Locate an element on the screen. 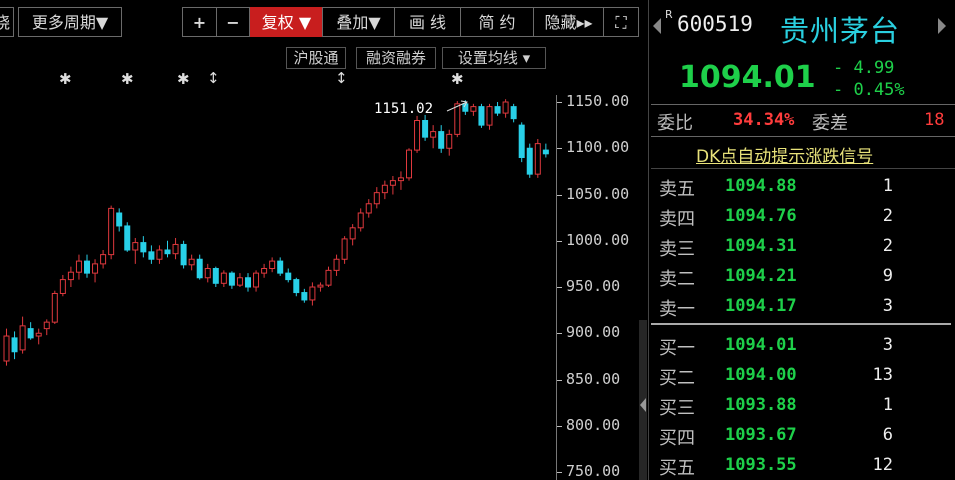 Image resolution: width=955 pixels, height=480 pixels. bid-price: 1093.55 is located at coordinates (761, 465).